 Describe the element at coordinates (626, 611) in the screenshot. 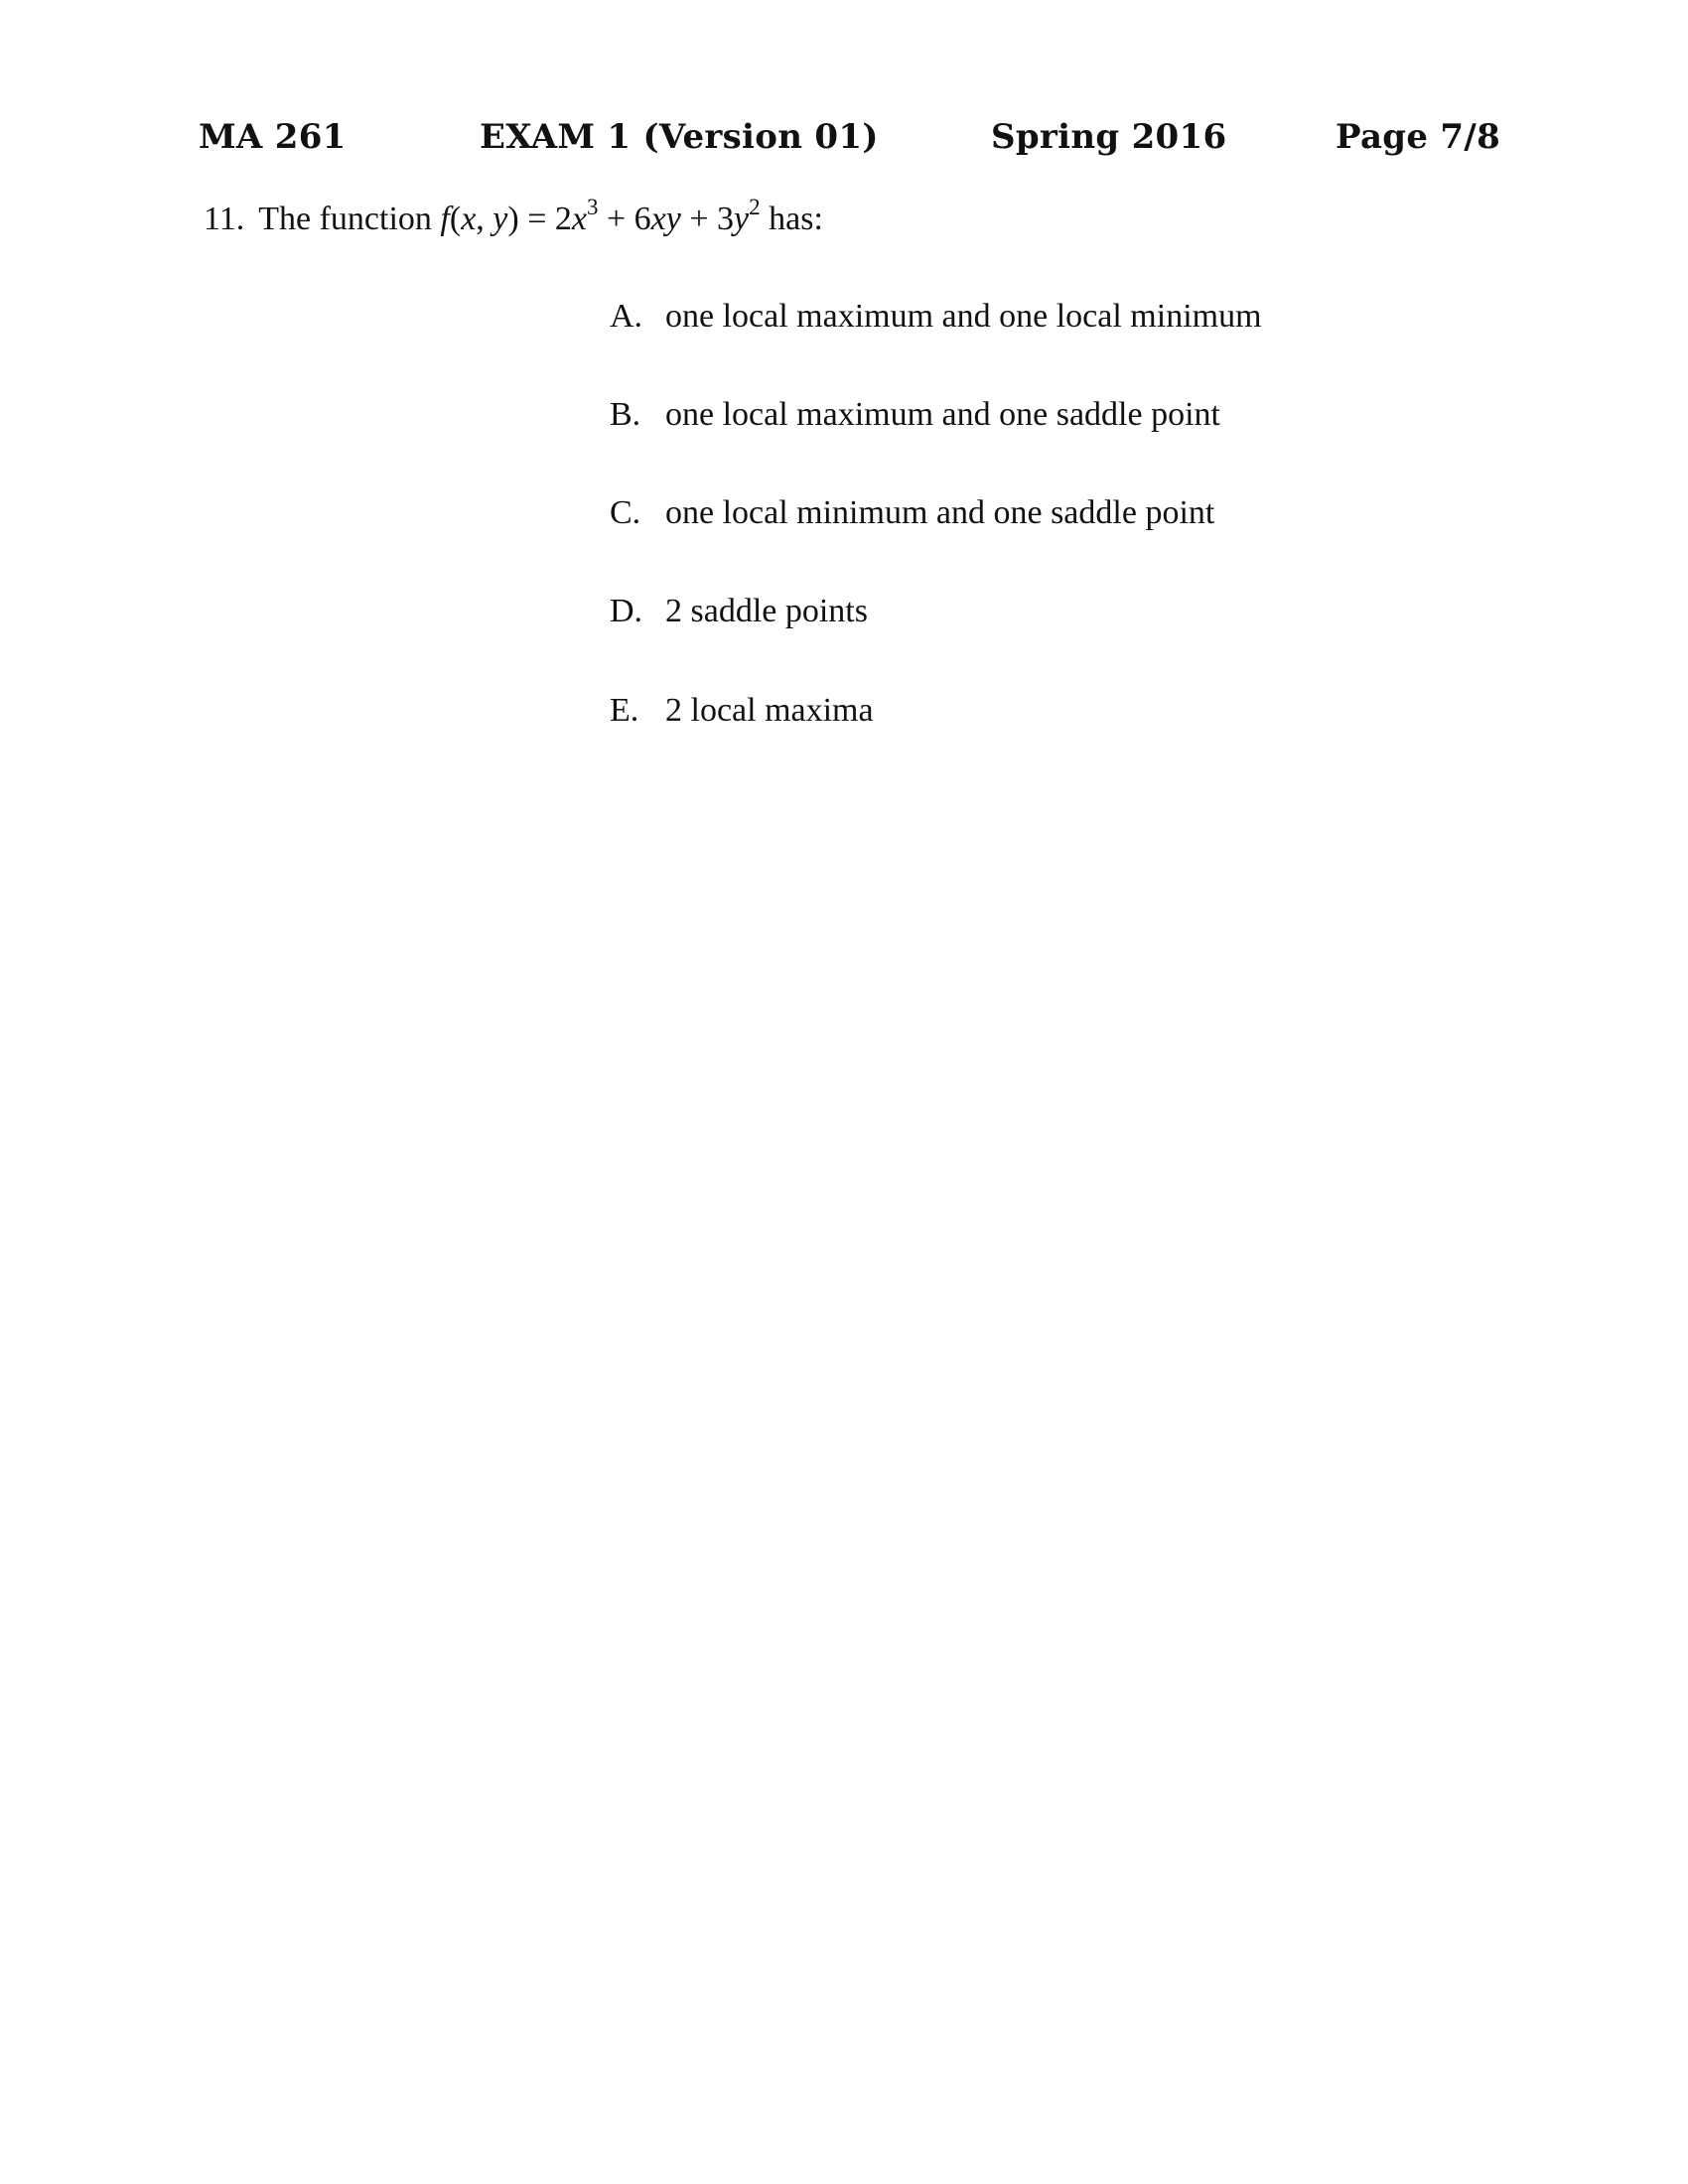

I see `choice-letter: D.` at that location.